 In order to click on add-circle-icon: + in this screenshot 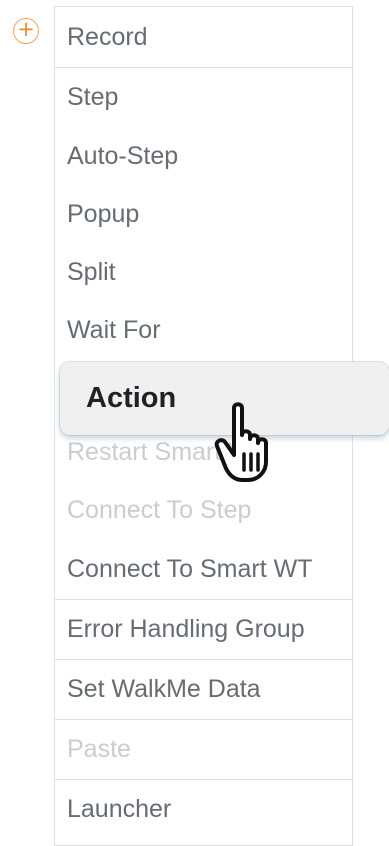, I will do `click(26, 31)`.